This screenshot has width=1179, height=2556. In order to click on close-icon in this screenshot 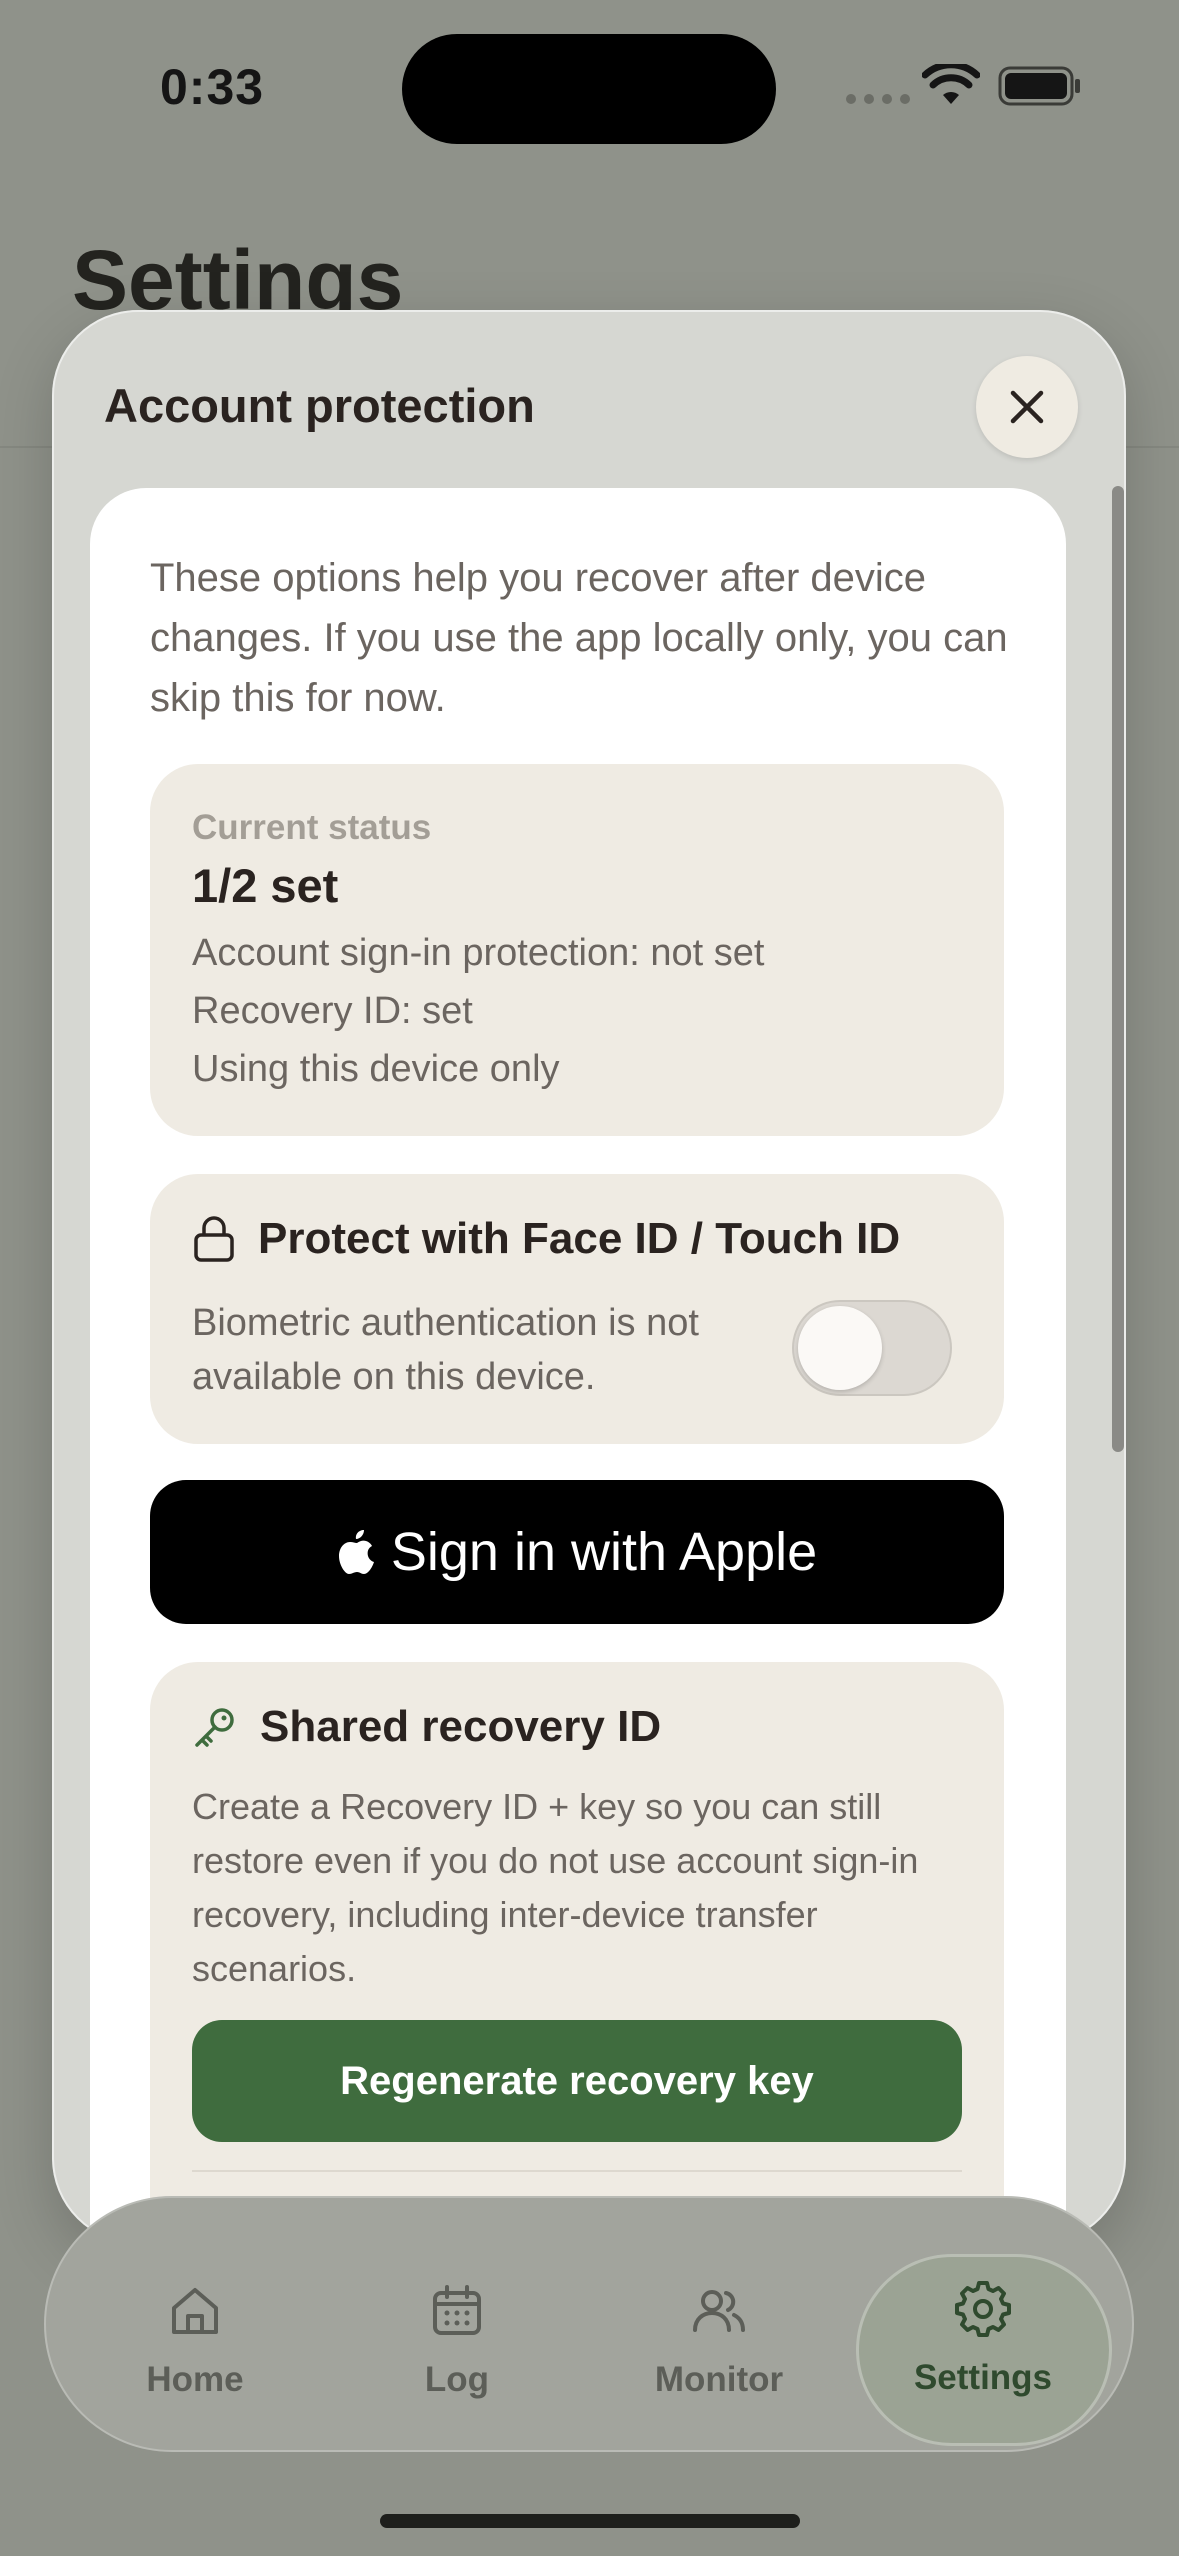, I will do `click(1027, 407)`.